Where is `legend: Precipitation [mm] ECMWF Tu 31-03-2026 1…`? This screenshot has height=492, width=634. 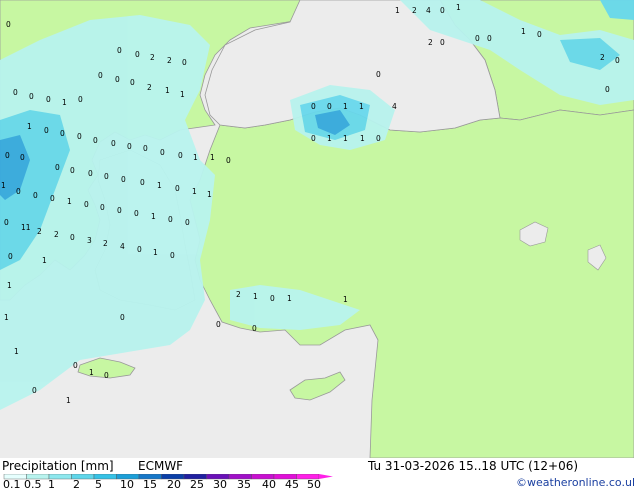 legend: Precipitation [mm] ECMWF Tu 31-03-2026 1… is located at coordinates (317, 474).